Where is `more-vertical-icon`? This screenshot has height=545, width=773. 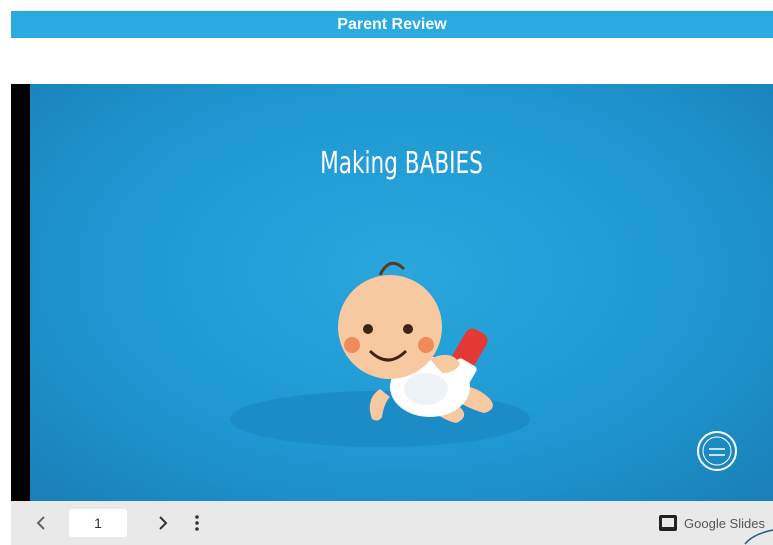 more-vertical-icon is located at coordinates (197, 523).